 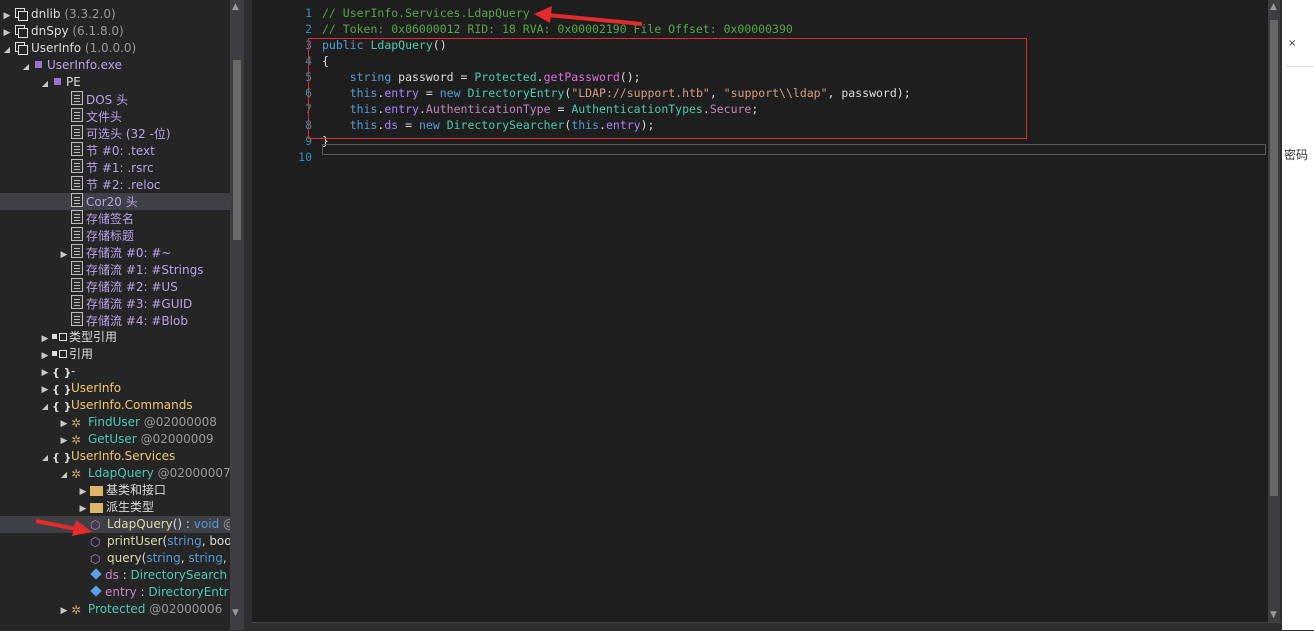 What do you see at coordinates (115, 201) in the screenshot?
I see `tree-node: Cor20 头` at bounding box center [115, 201].